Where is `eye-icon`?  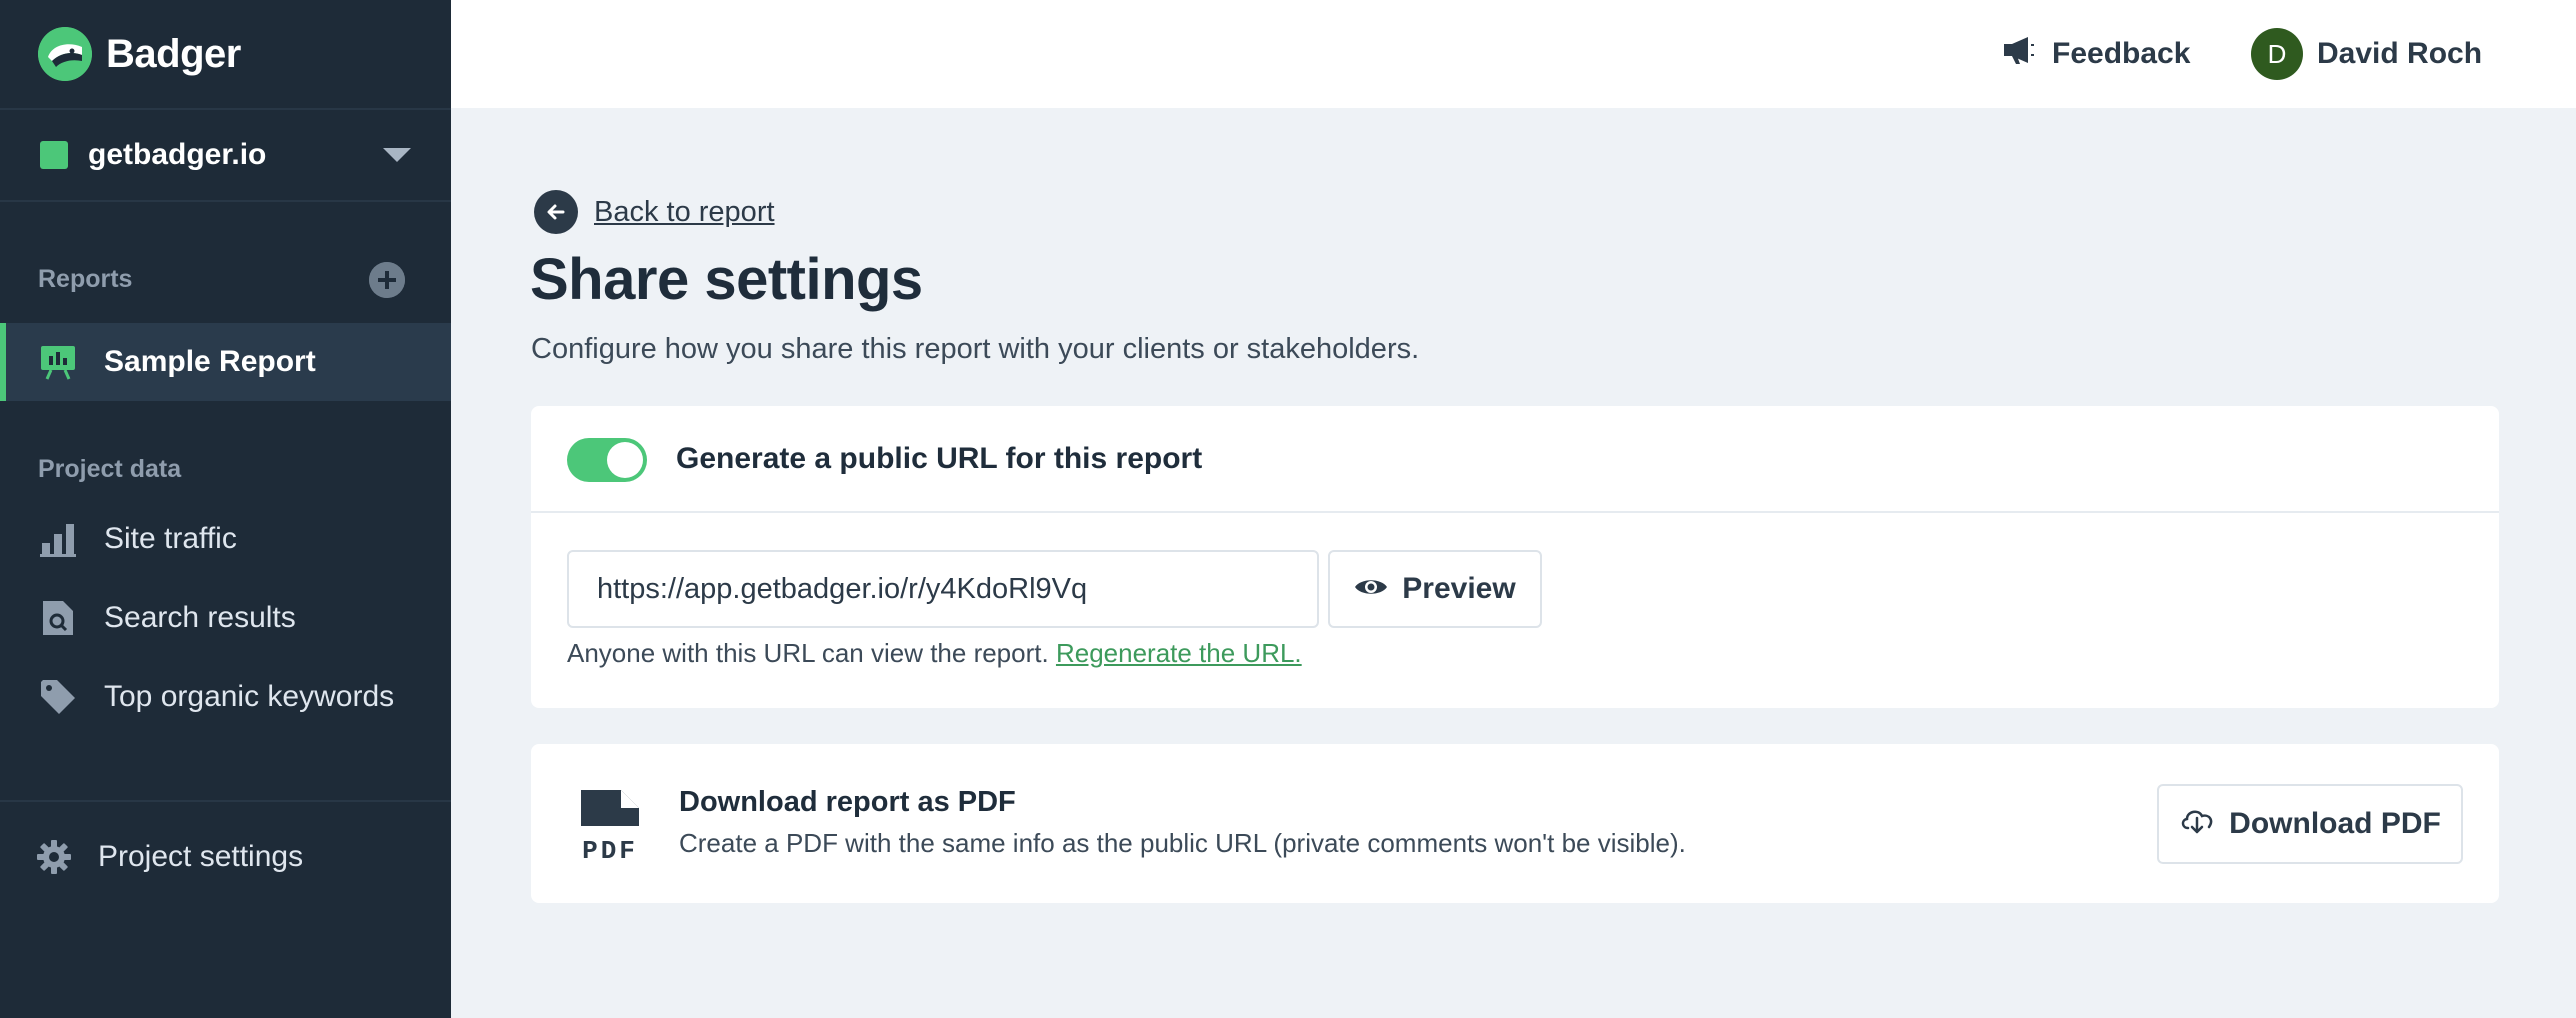
eye-icon is located at coordinates (1371, 589).